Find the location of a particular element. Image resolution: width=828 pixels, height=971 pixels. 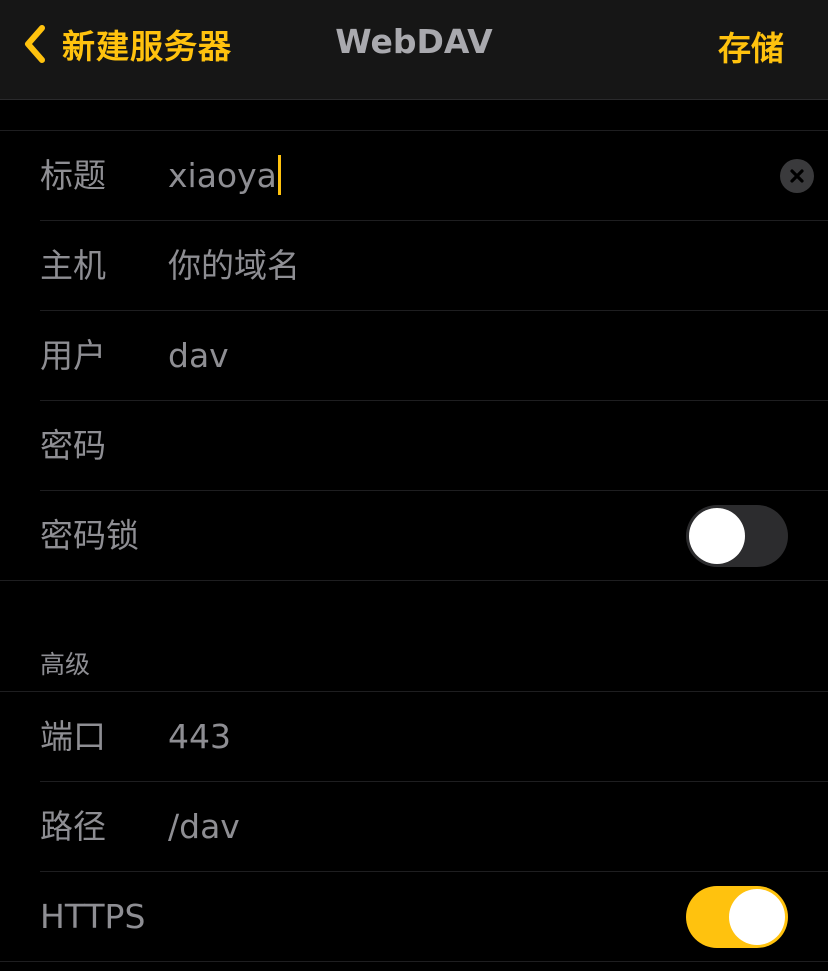

port-row: 端口 443 is located at coordinates (434, 737).